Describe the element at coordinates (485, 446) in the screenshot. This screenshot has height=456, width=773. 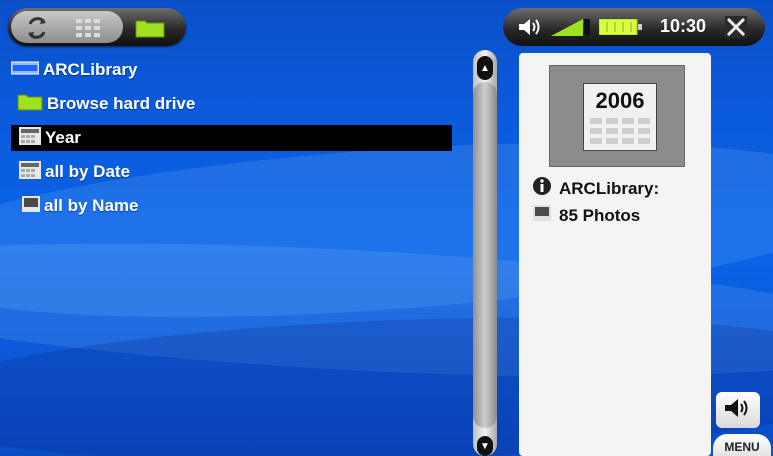
I see `arrow-down-icon: ▼` at that location.